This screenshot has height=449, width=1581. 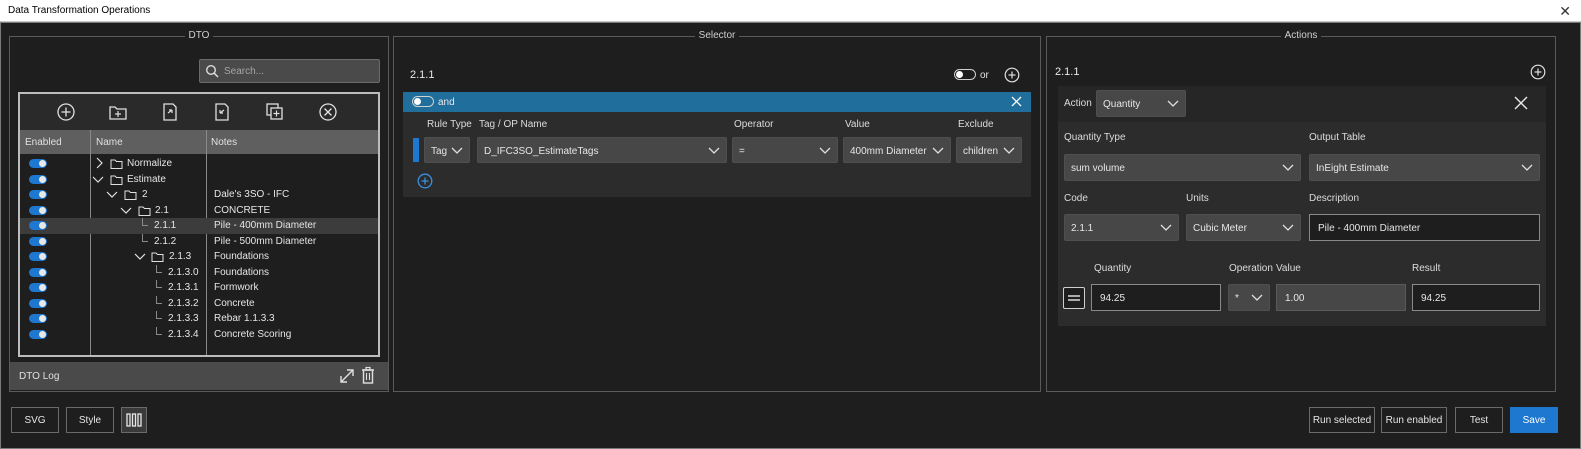 What do you see at coordinates (244, 318) in the screenshot?
I see `tree-row-notes: Rebar 1.1.3.3` at bounding box center [244, 318].